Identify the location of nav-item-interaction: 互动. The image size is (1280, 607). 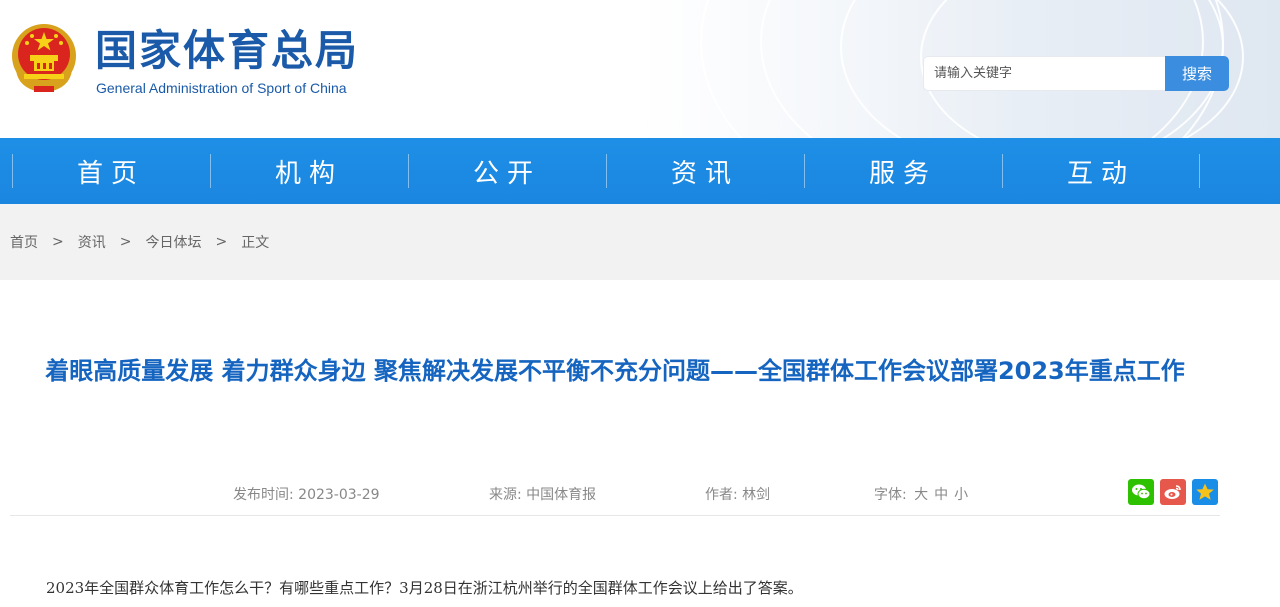
(1101, 171).